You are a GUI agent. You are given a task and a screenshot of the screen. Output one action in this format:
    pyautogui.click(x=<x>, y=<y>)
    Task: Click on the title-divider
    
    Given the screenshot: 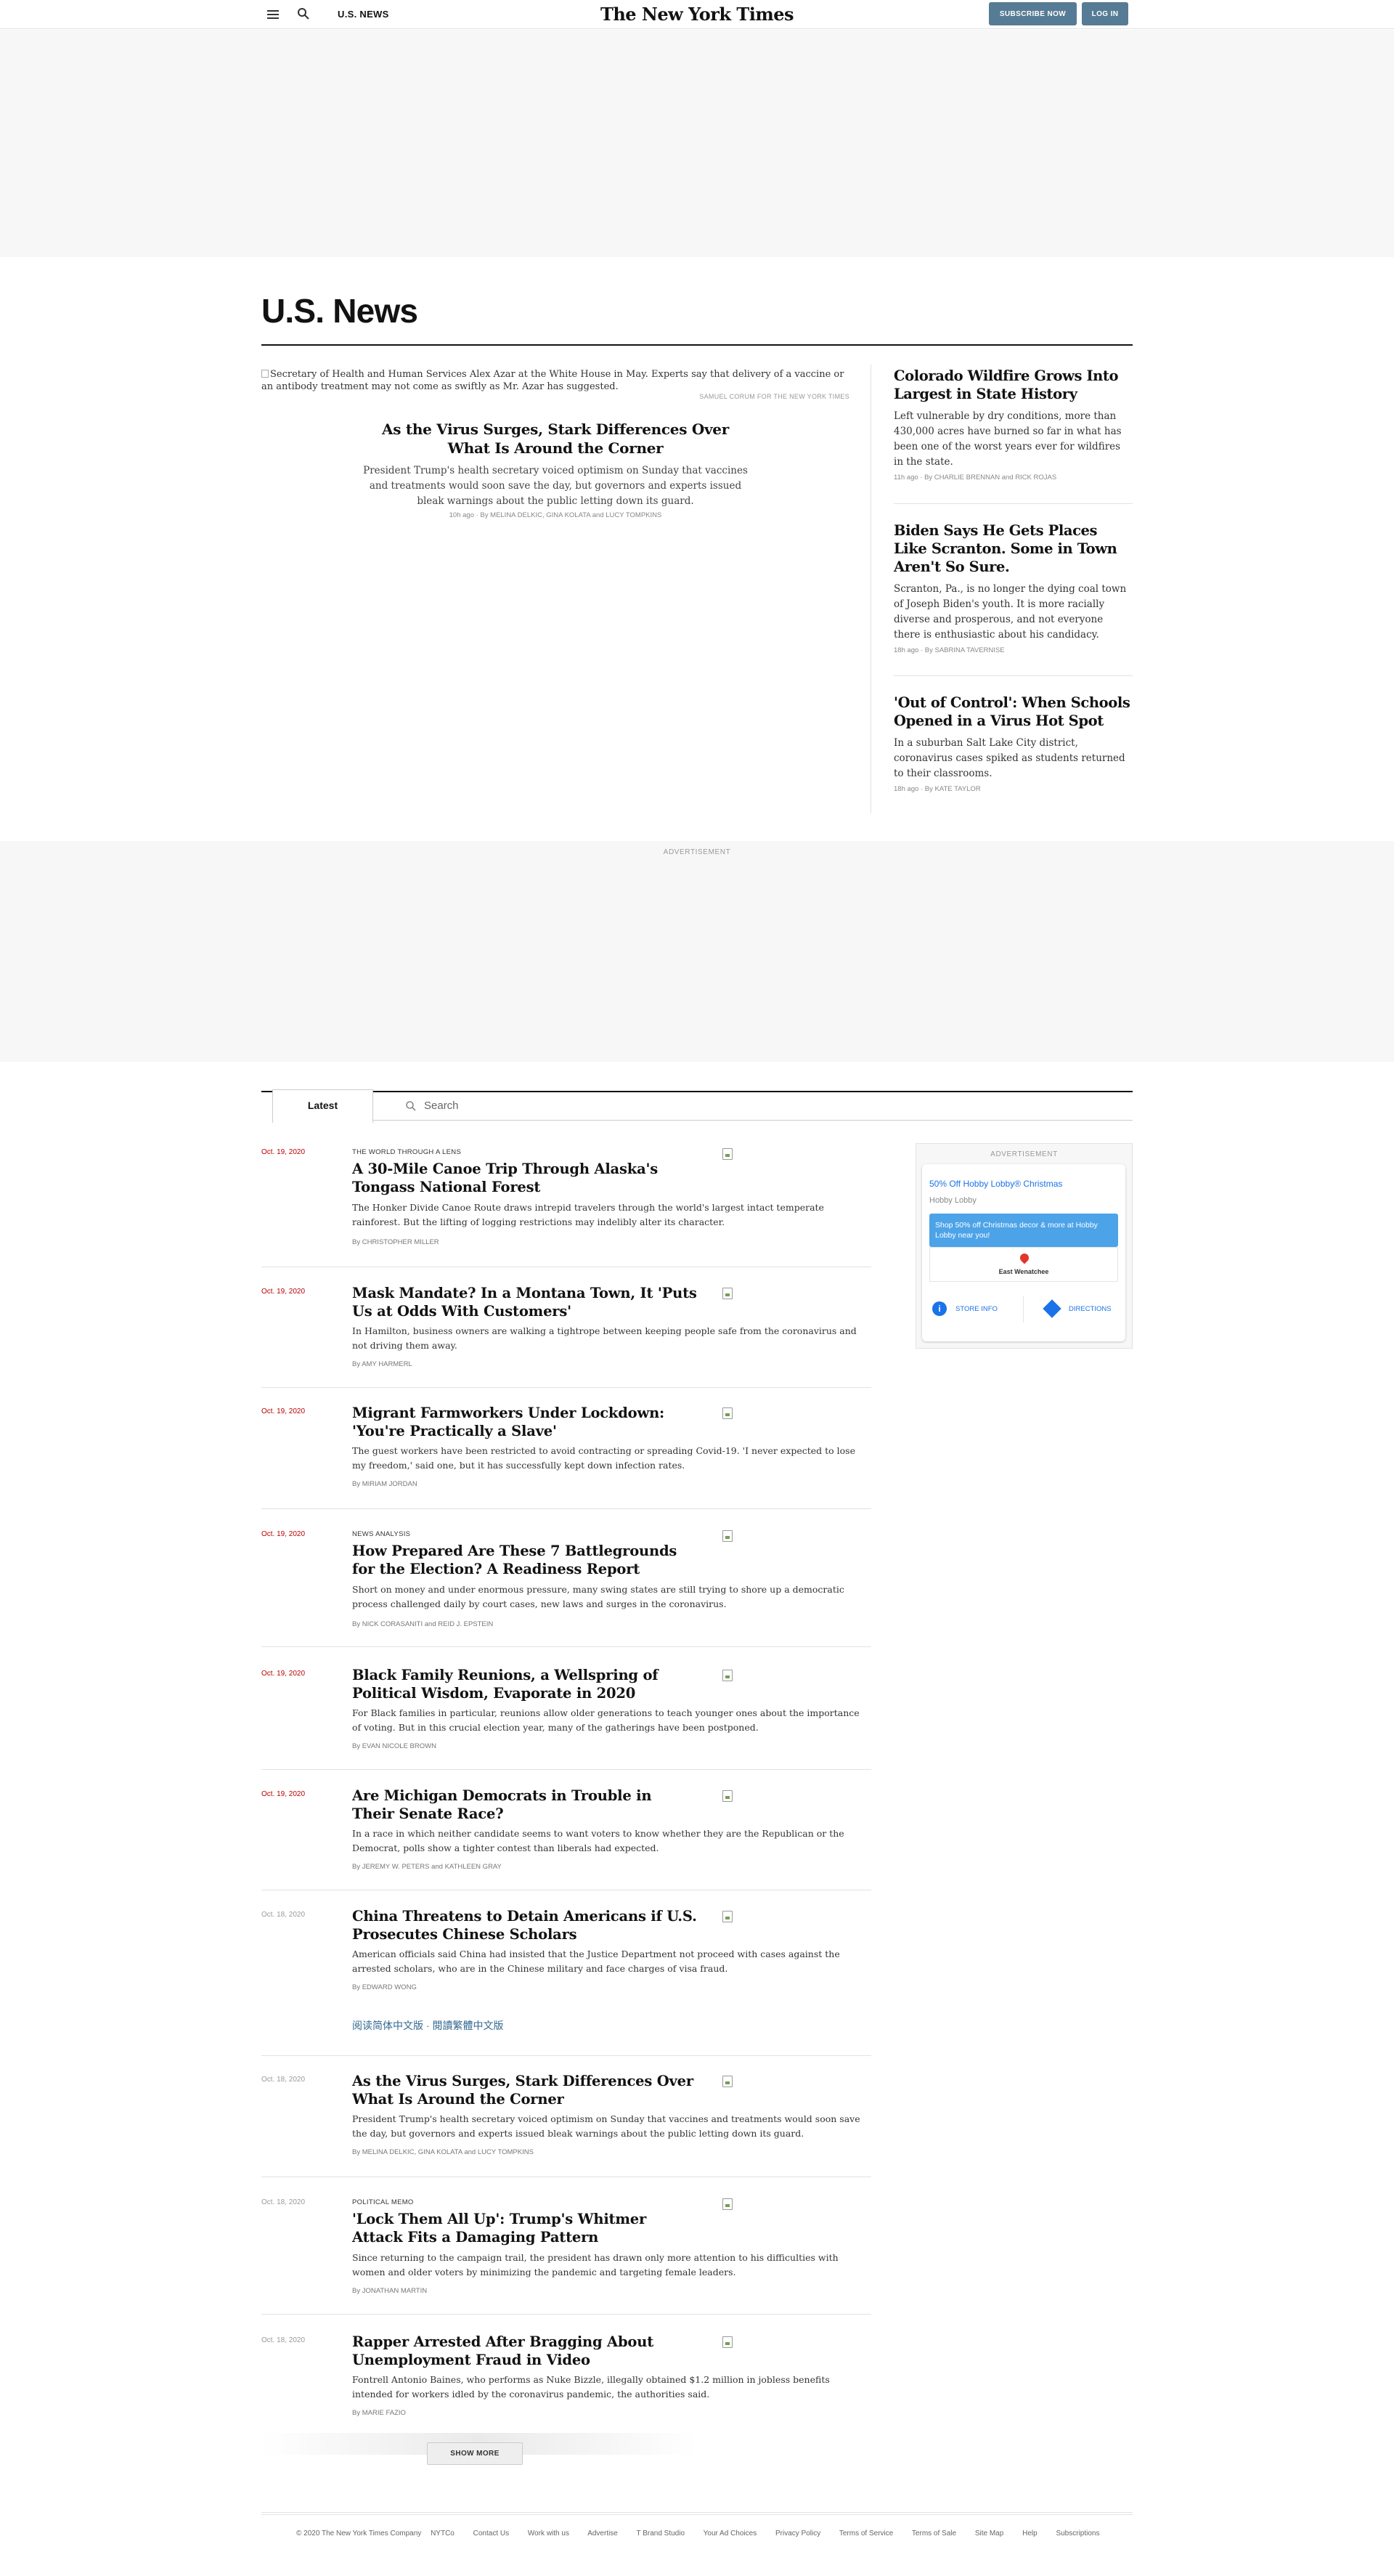 What is the action you would take?
    pyautogui.click(x=697, y=345)
    